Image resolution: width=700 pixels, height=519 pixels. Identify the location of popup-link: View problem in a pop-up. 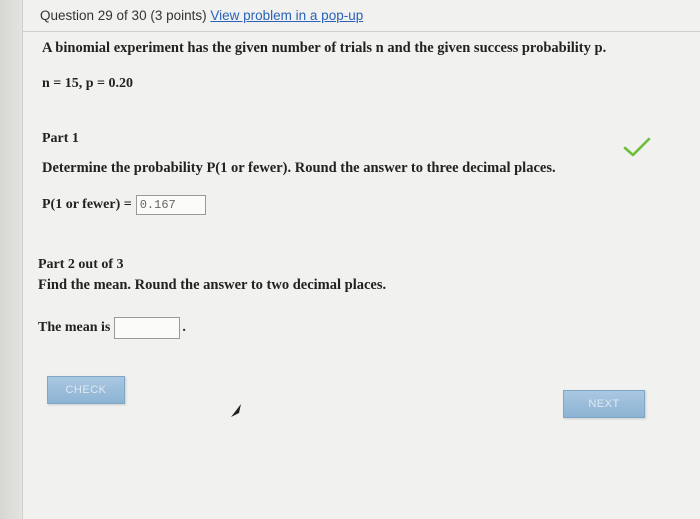
(286, 15).